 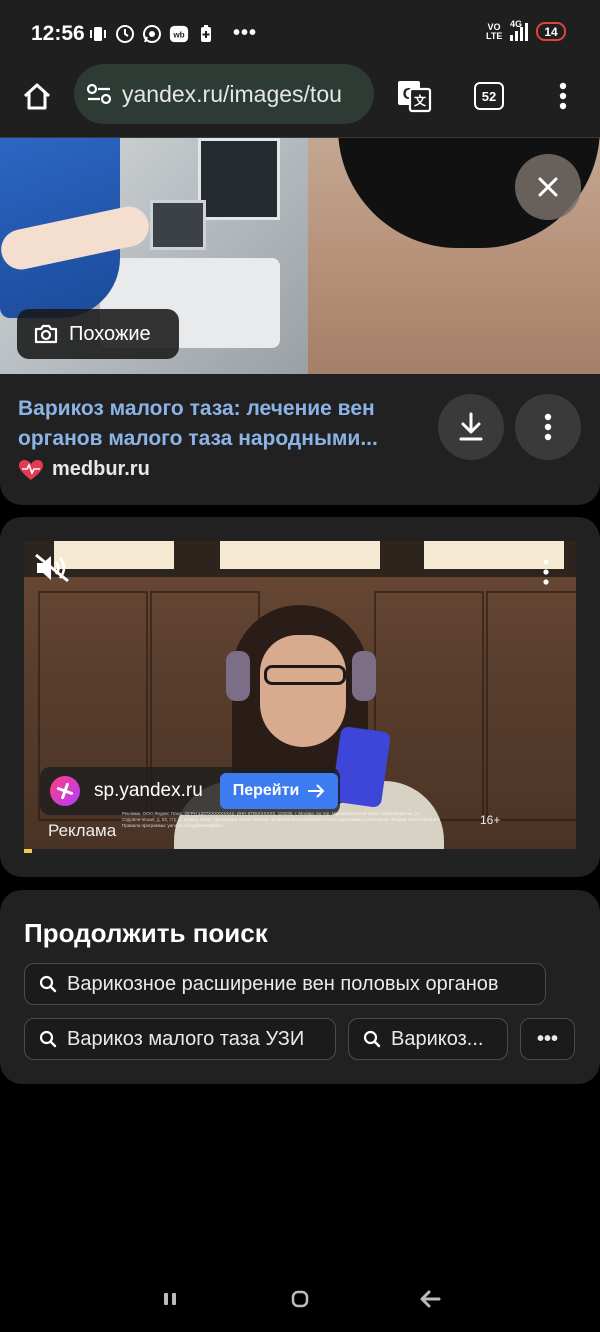 I want to click on similar-images-button: Похожие, so click(x=98, y=334).